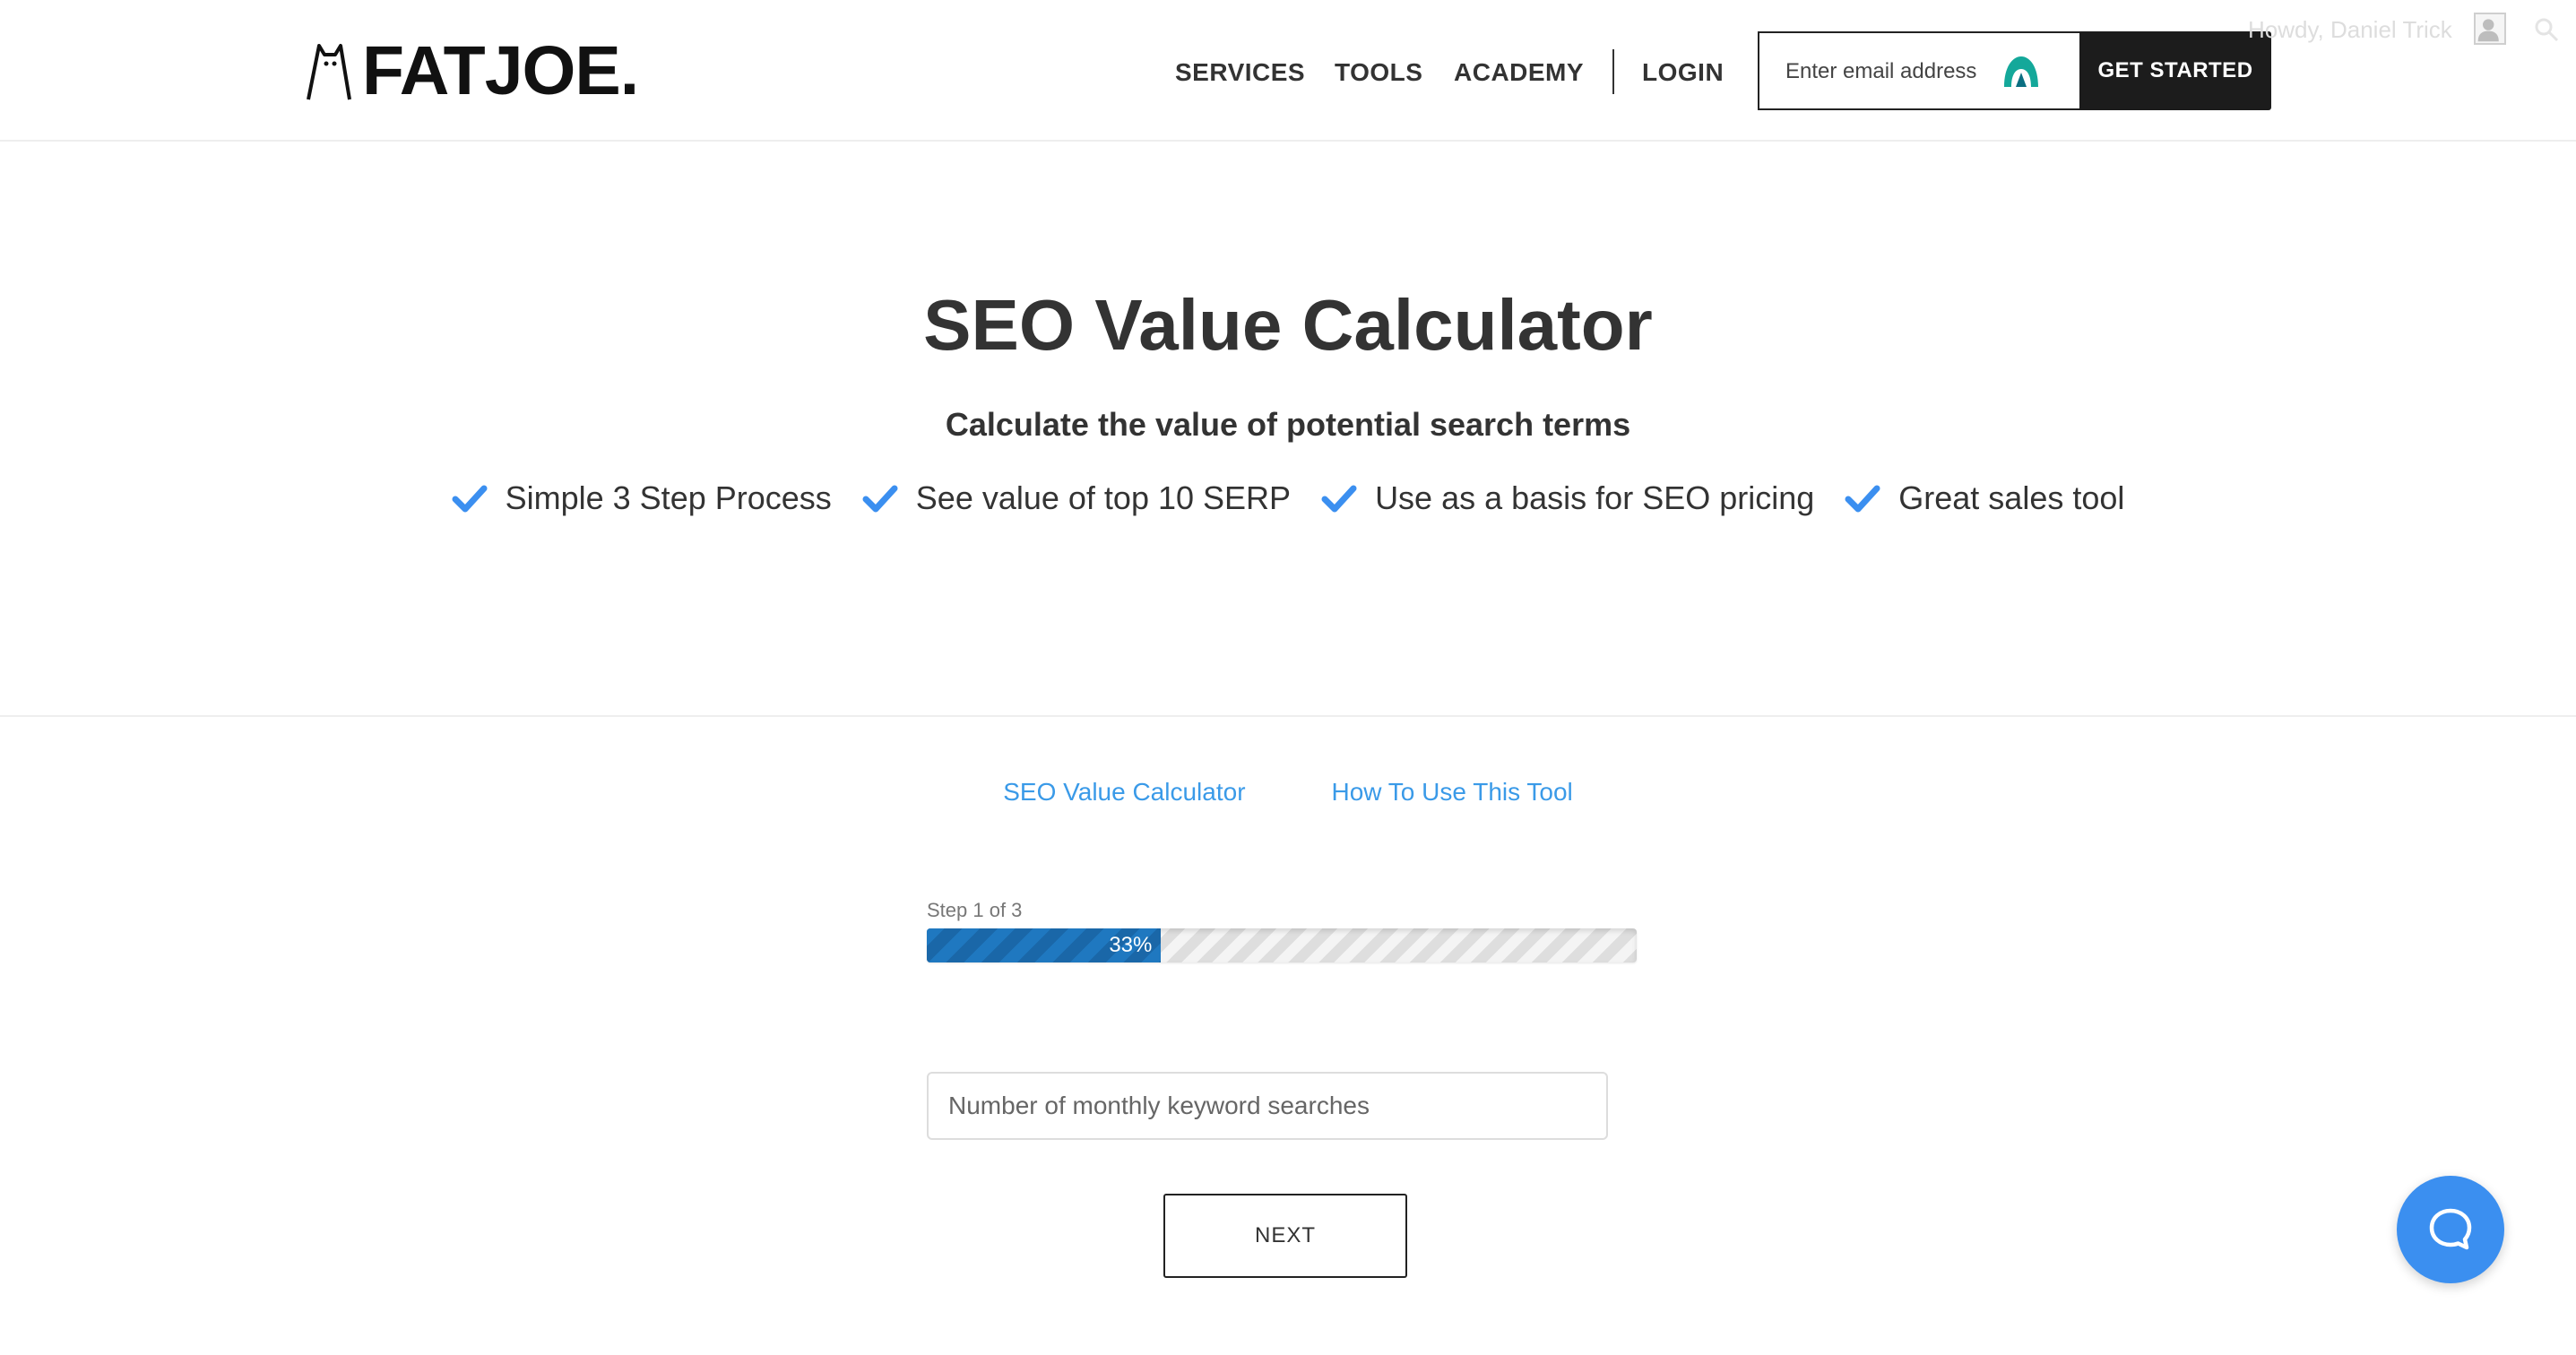  What do you see at coordinates (1044, 945) in the screenshot?
I see `progress-fill: 33%` at bounding box center [1044, 945].